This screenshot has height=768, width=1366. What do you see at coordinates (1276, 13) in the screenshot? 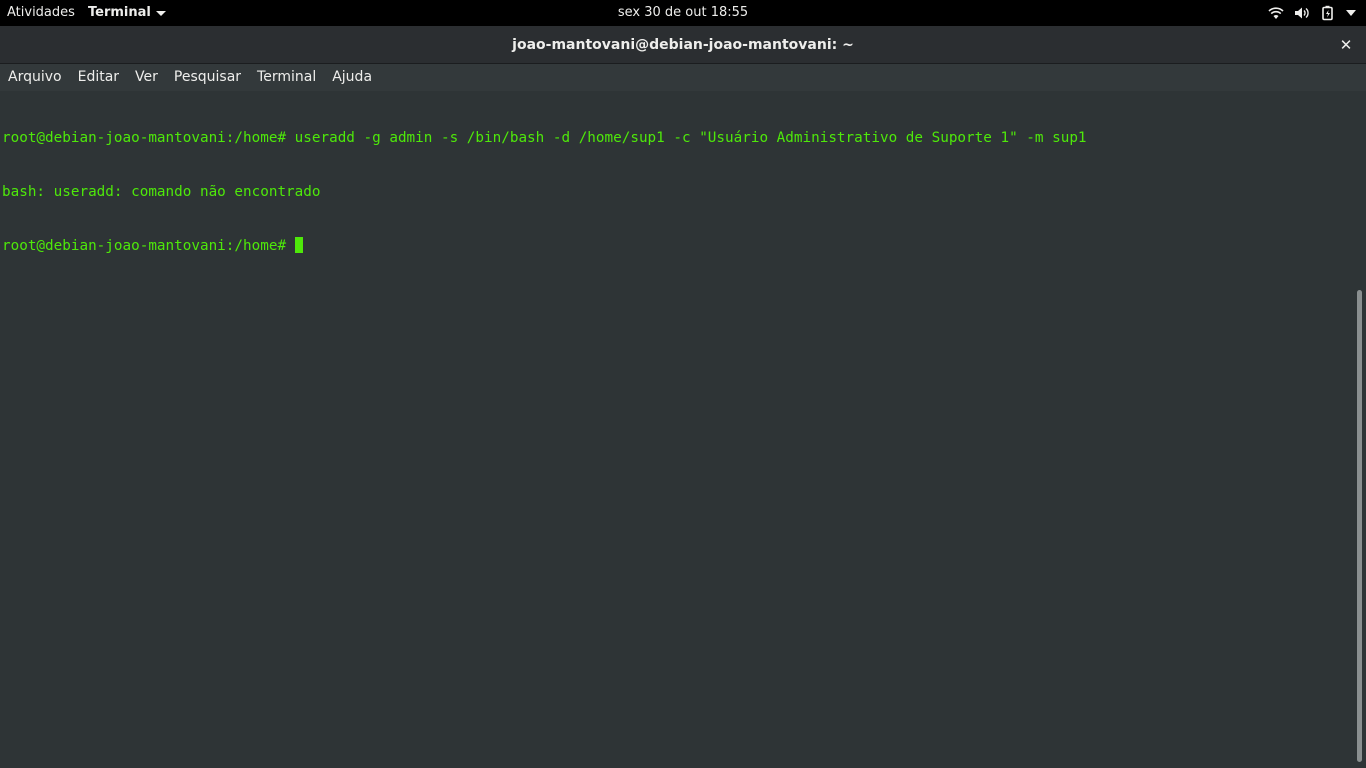
I see `wifi-icon` at bounding box center [1276, 13].